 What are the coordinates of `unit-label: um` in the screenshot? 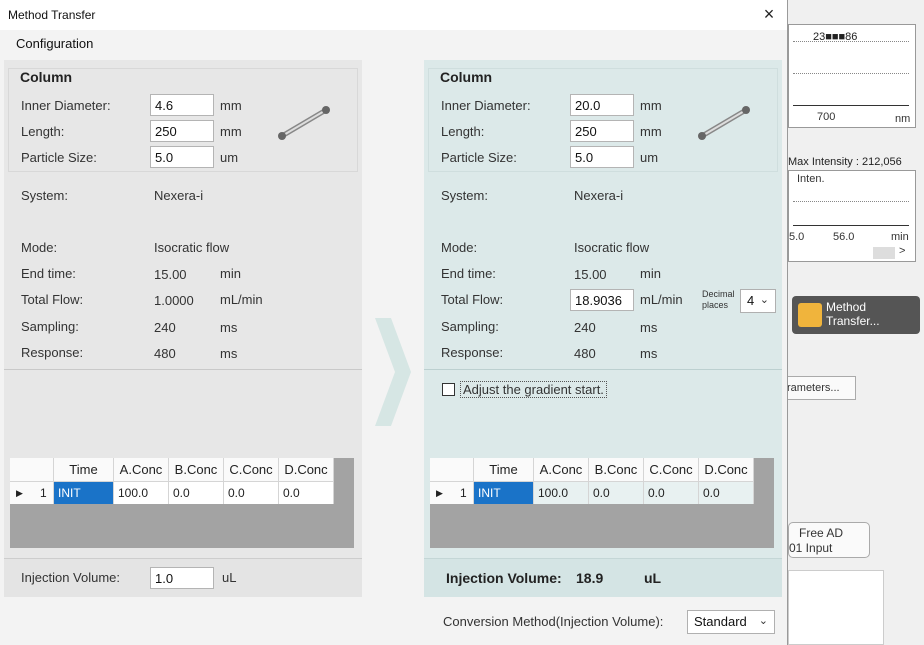 It's located at (649, 157).